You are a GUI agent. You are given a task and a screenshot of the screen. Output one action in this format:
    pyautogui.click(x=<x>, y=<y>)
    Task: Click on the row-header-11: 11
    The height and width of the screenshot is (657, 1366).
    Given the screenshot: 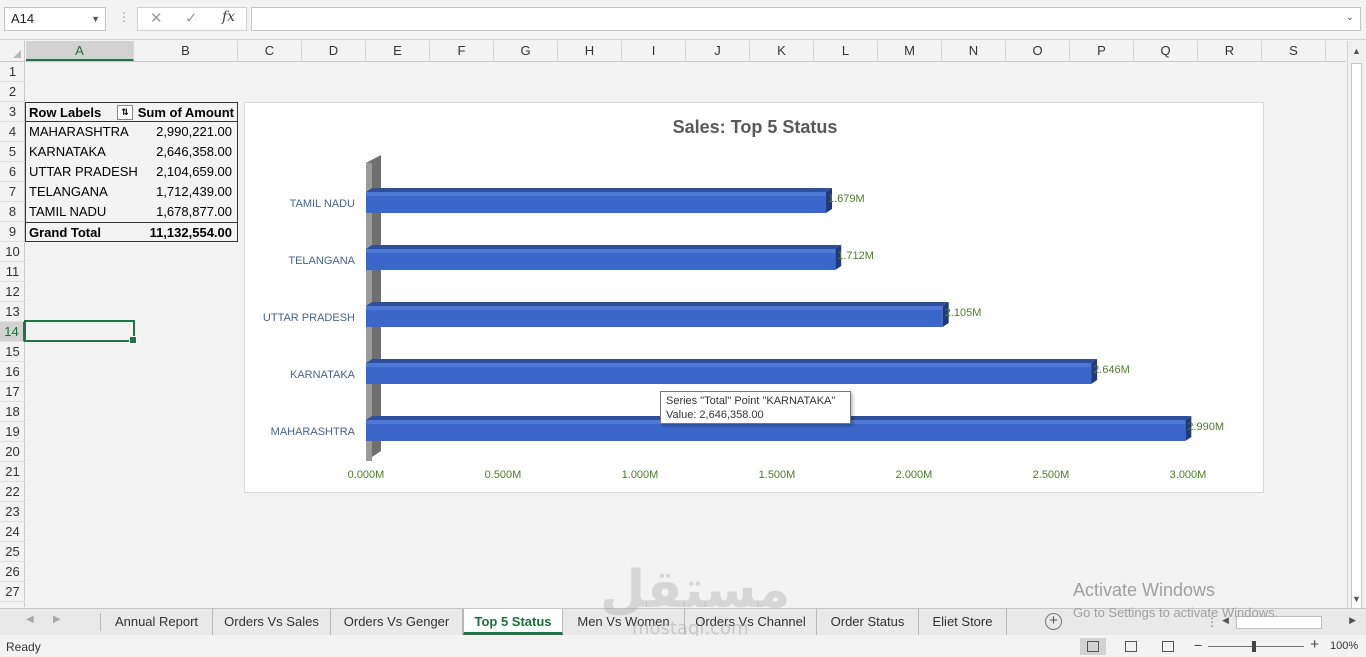 What is the action you would take?
    pyautogui.click(x=12, y=272)
    